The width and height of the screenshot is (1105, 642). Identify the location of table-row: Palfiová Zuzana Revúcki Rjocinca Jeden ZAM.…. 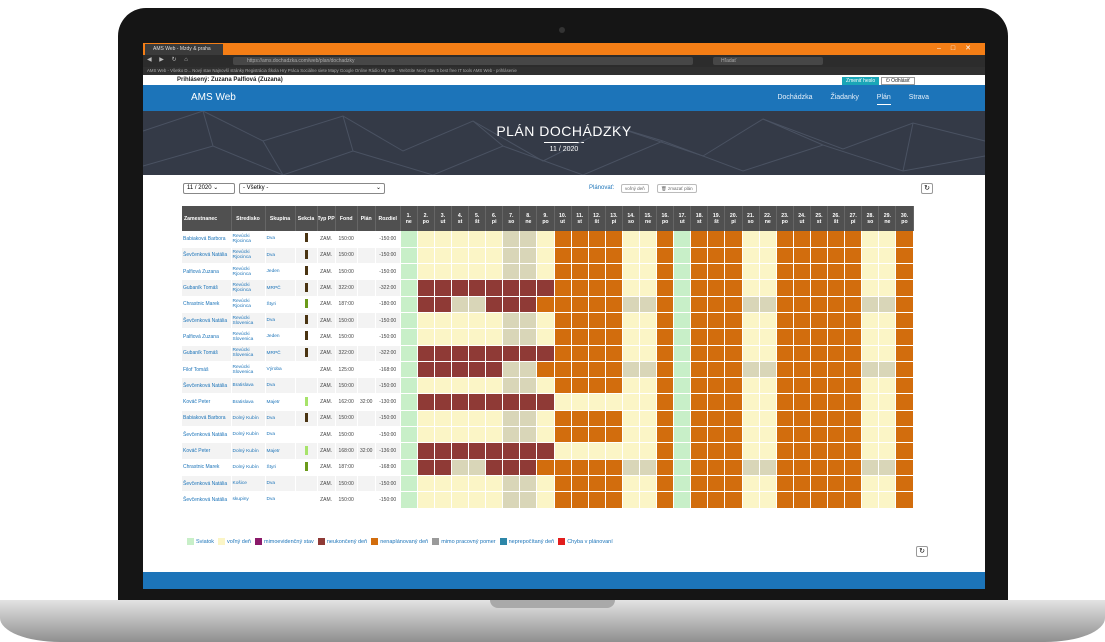
(548, 272).